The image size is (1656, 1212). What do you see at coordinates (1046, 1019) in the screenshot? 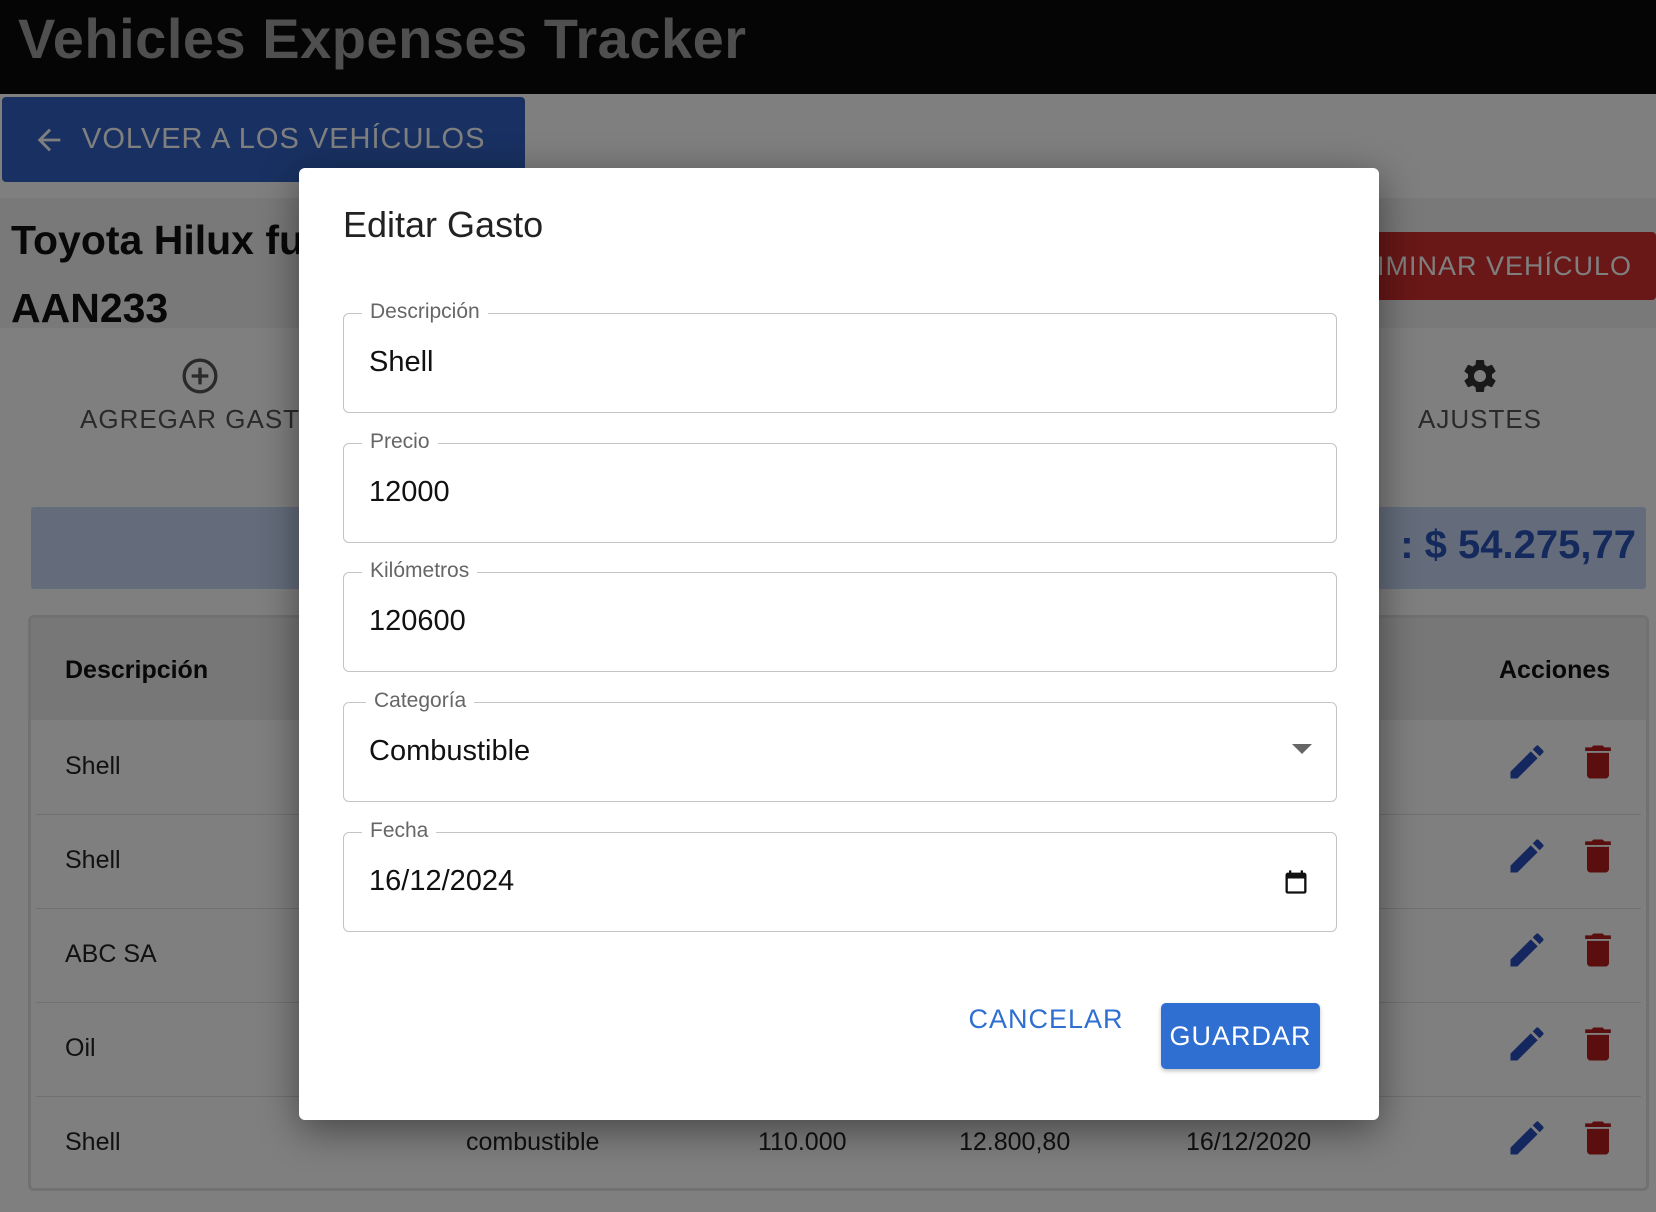
I see `cancel-button: CANCELAR` at bounding box center [1046, 1019].